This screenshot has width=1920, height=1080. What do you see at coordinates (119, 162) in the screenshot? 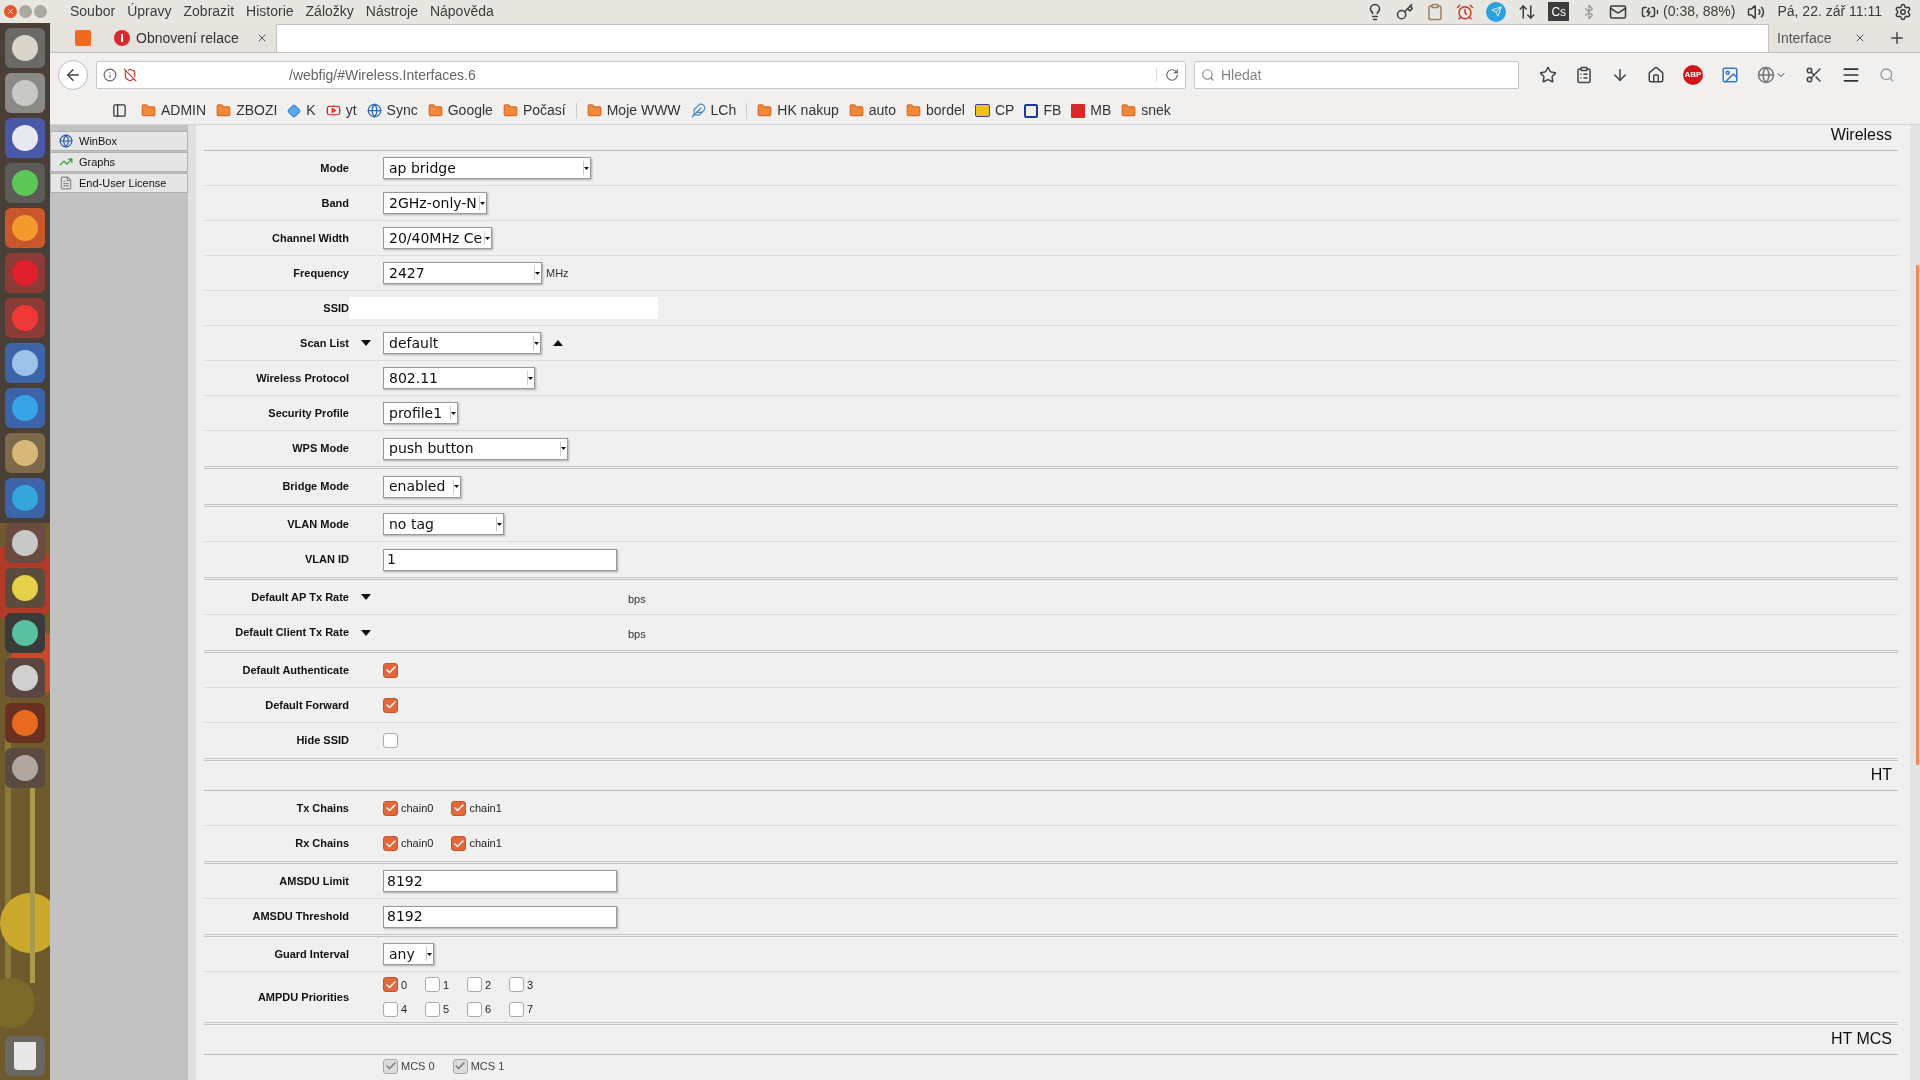
I see `sidebar-item: Graphs` at bounding box center [119, 162].